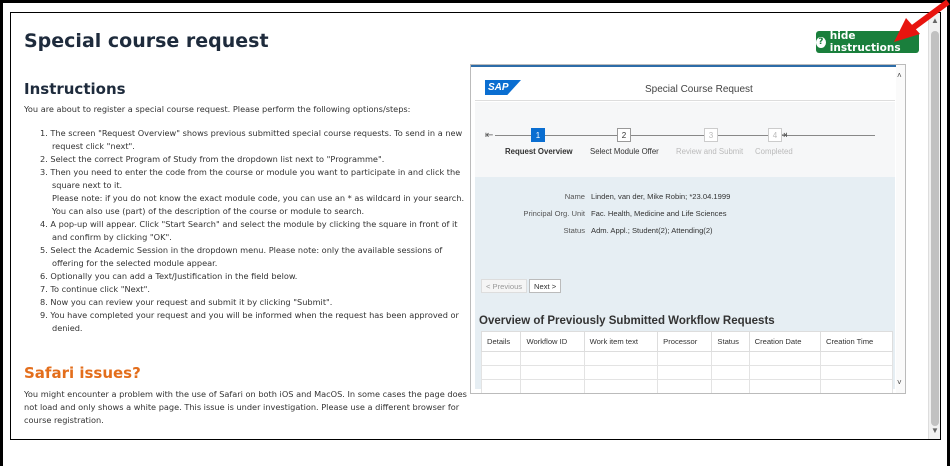 The width and height of the screenshot is (950, 466). I want to click on org-unit-value: Fac. Health, Medicine and Life Sciences, so click(659, 213).